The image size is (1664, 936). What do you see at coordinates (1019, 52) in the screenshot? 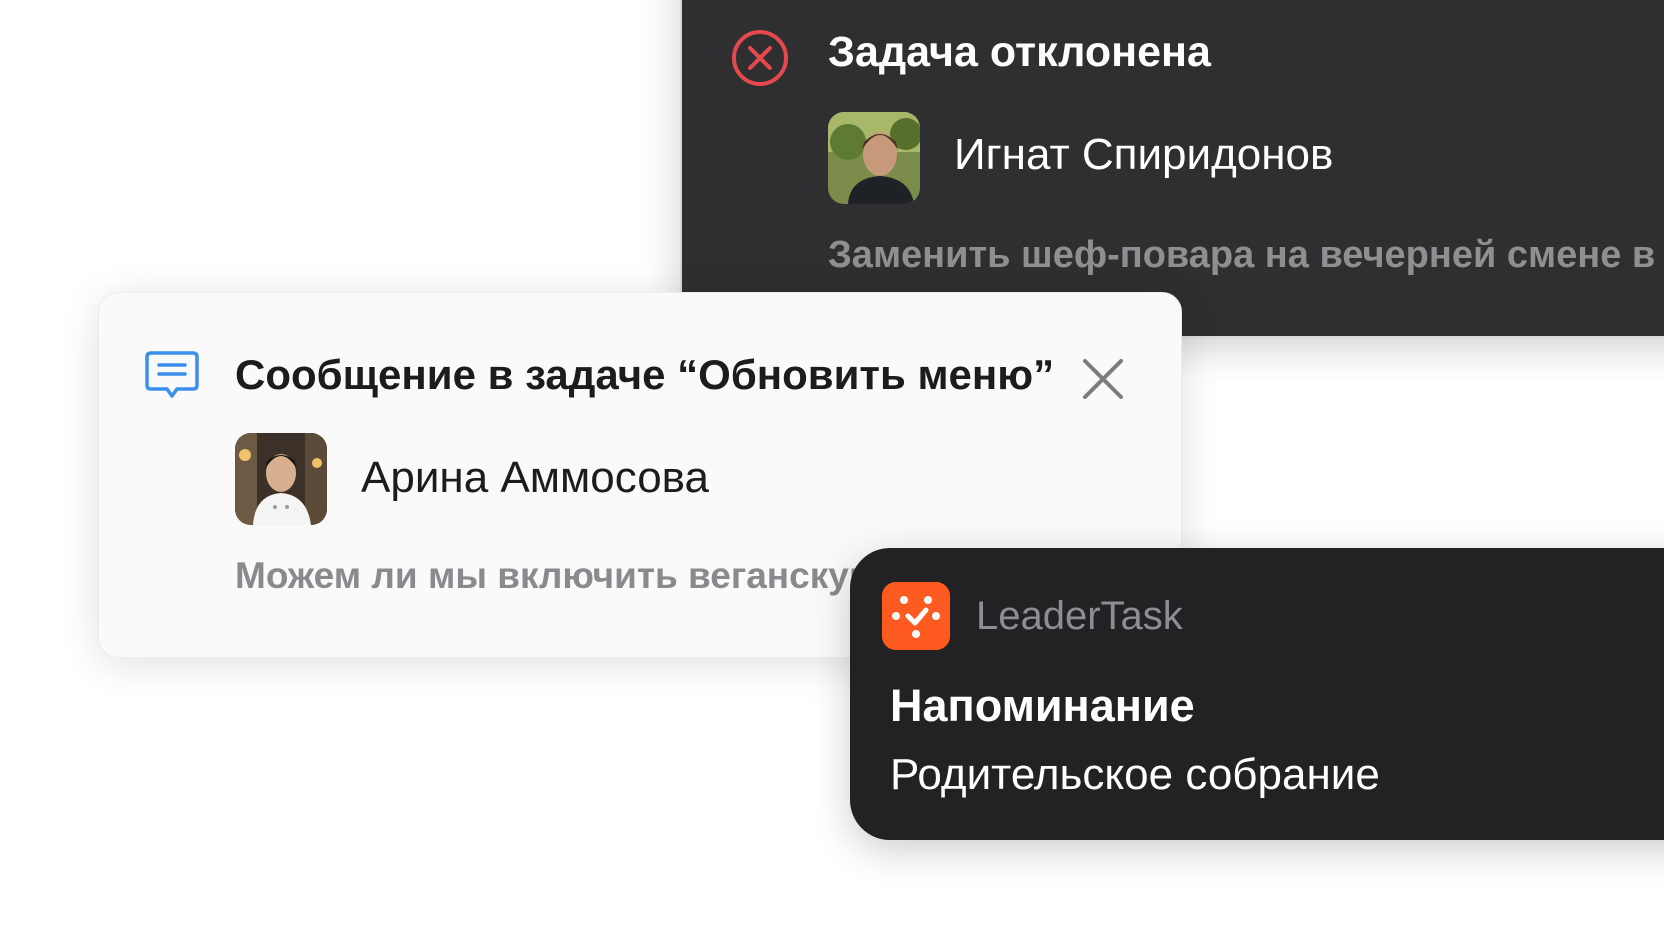
I see `notification-title: Задача отклонена` at bounding box center [1019, 52].